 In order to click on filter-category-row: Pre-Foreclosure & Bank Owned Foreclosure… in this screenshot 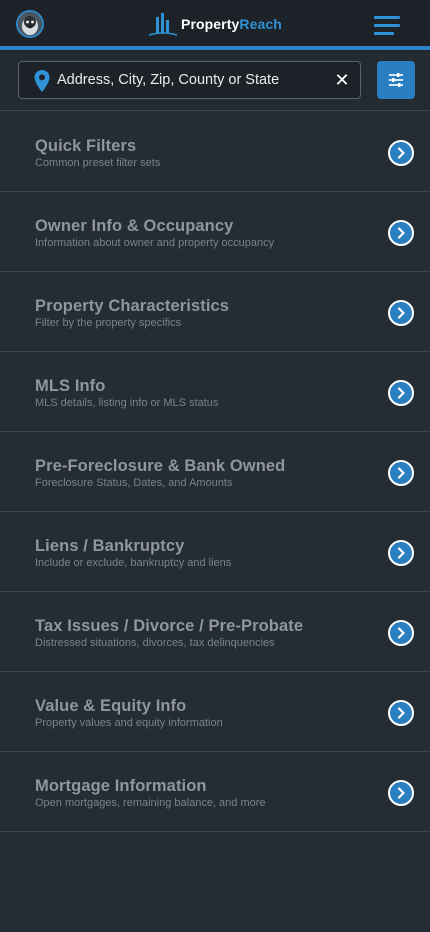, I will do `click(215, 472)`.